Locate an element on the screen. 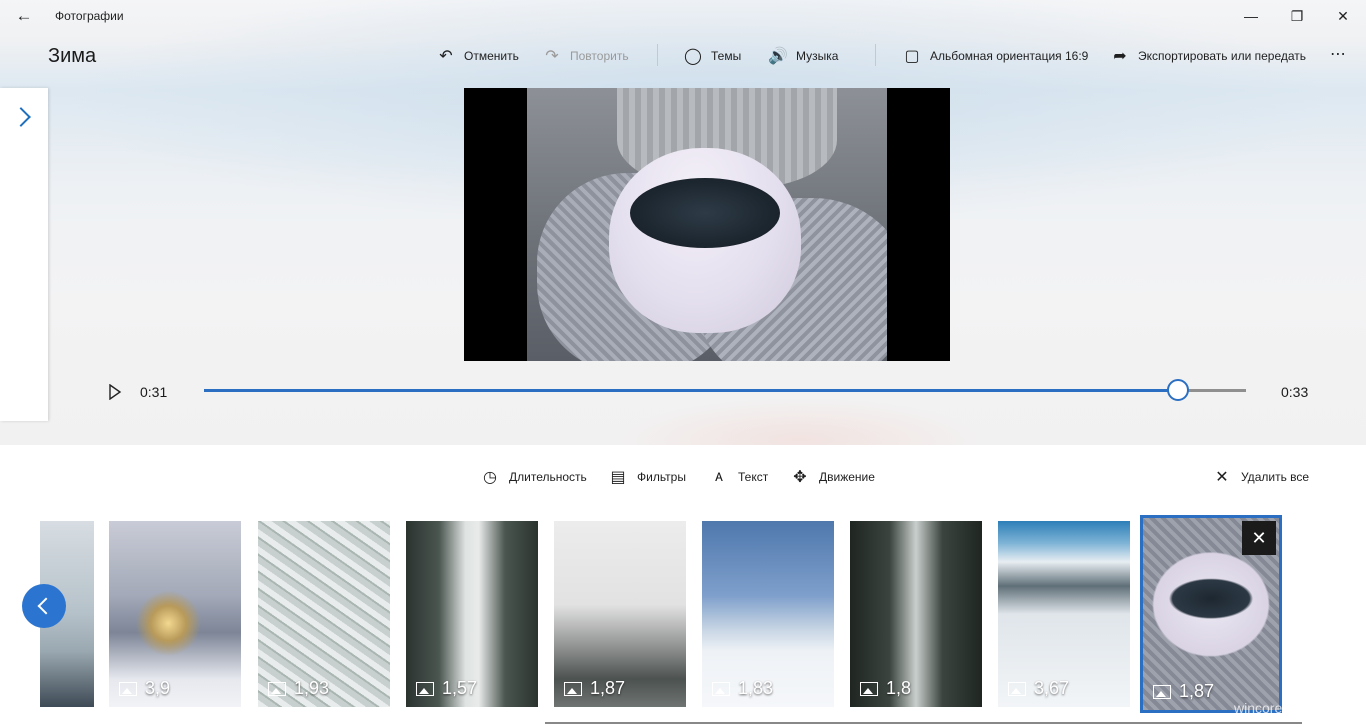  clip-duration: 1,83 is located at coordinates (742, 688).